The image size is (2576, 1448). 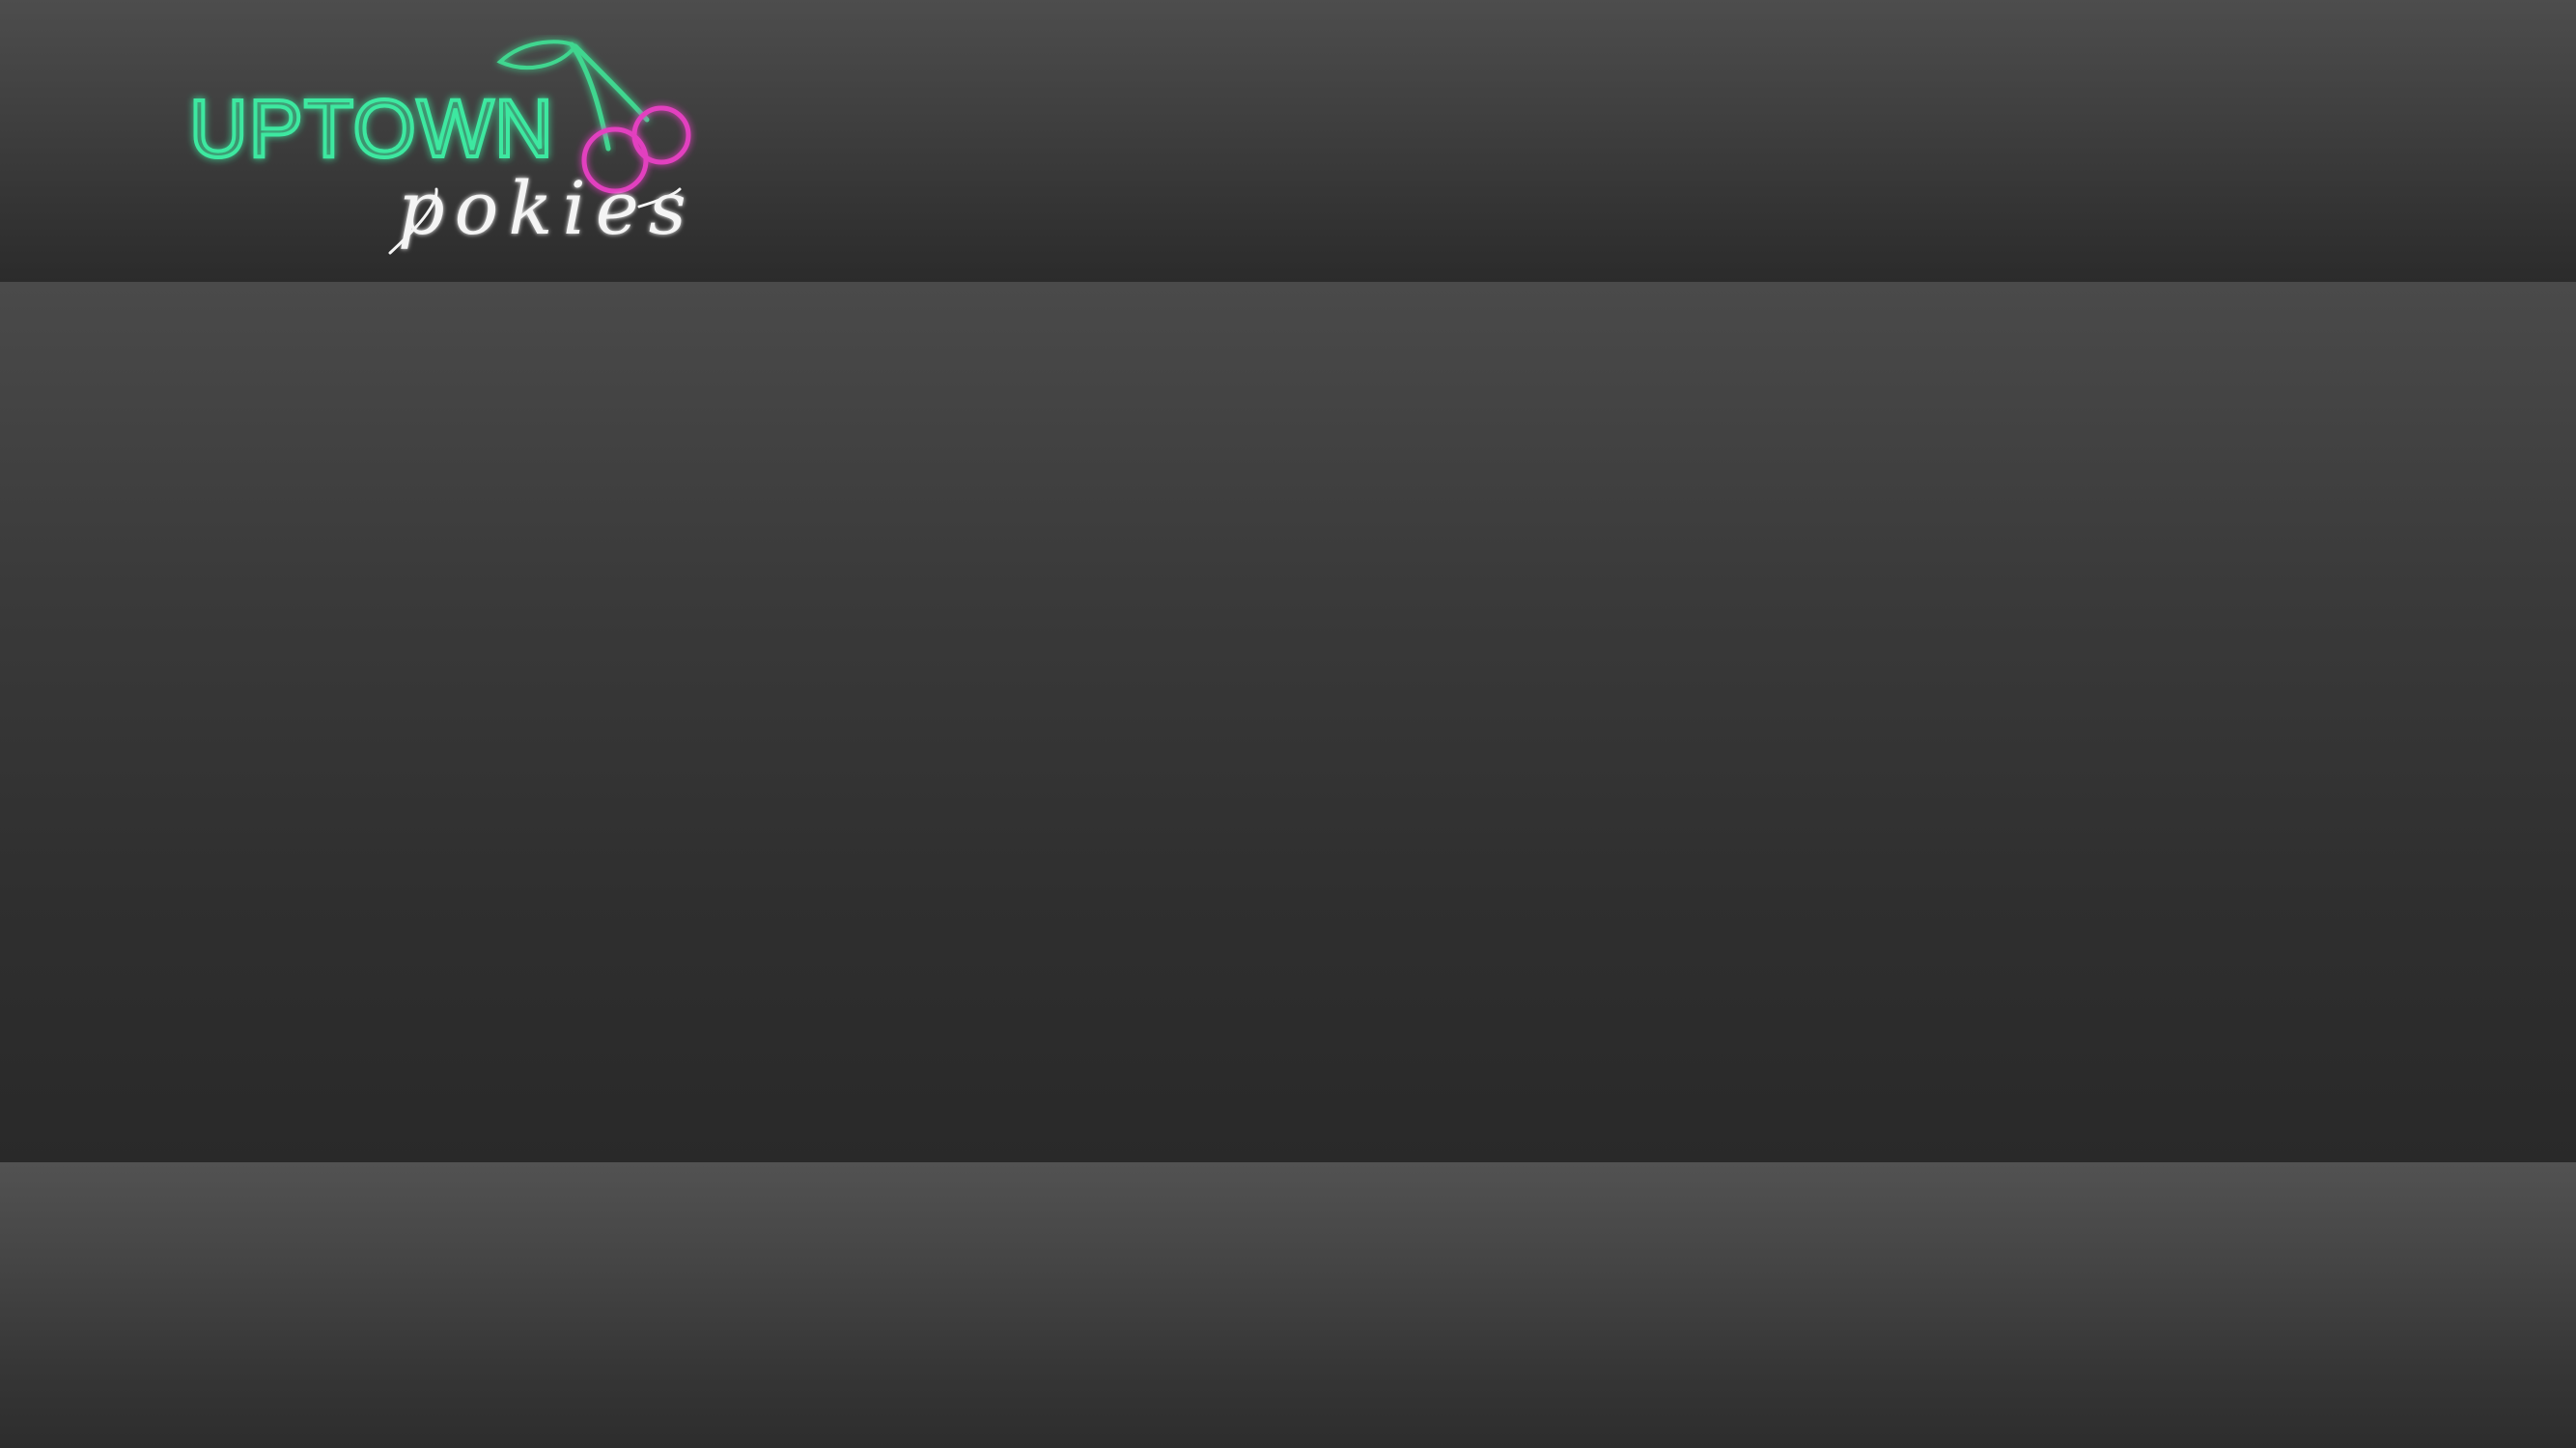 What do you see at coordinates (547, 208) in the screenshot?
I see `logo-script: pokies` at bounding box center [547, 208].